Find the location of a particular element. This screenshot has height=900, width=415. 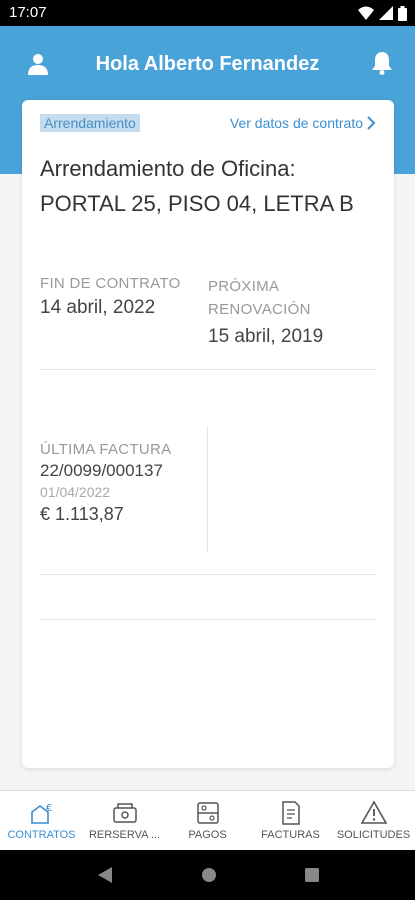

signal-icon is located at coordinates (386, 13).